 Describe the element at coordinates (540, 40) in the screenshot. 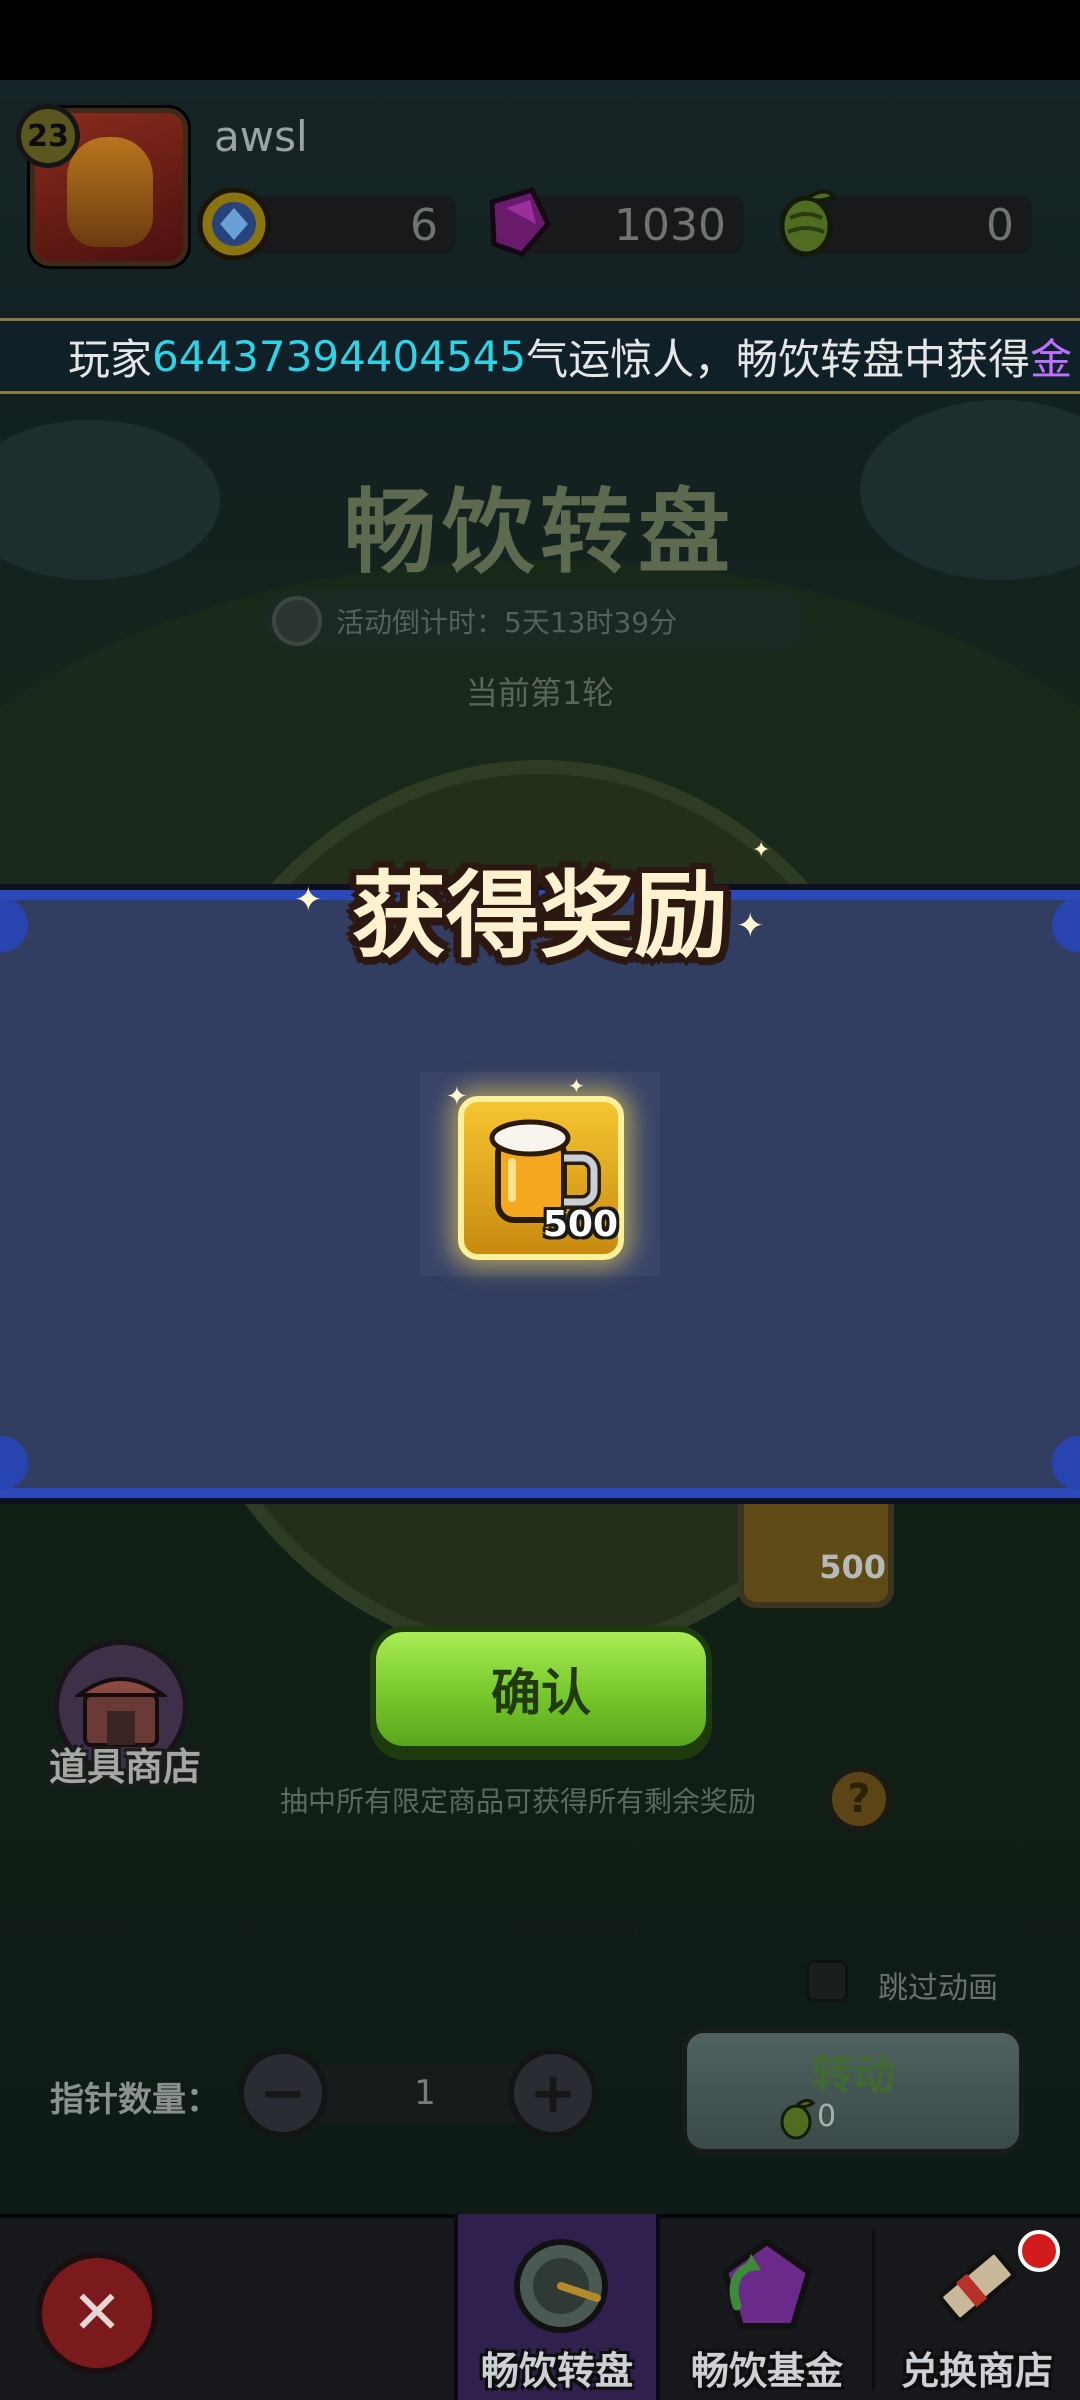

I see `status-bar` at that location.